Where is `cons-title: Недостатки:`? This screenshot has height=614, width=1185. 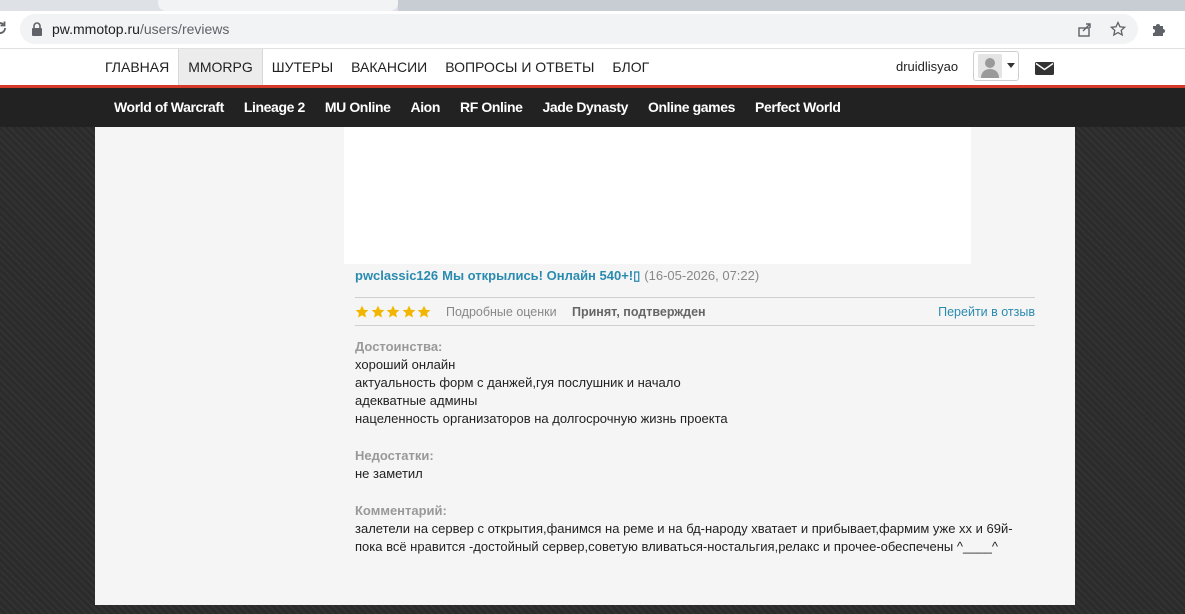 cons-title: Недостатки: is located at coordinates (394, 455).